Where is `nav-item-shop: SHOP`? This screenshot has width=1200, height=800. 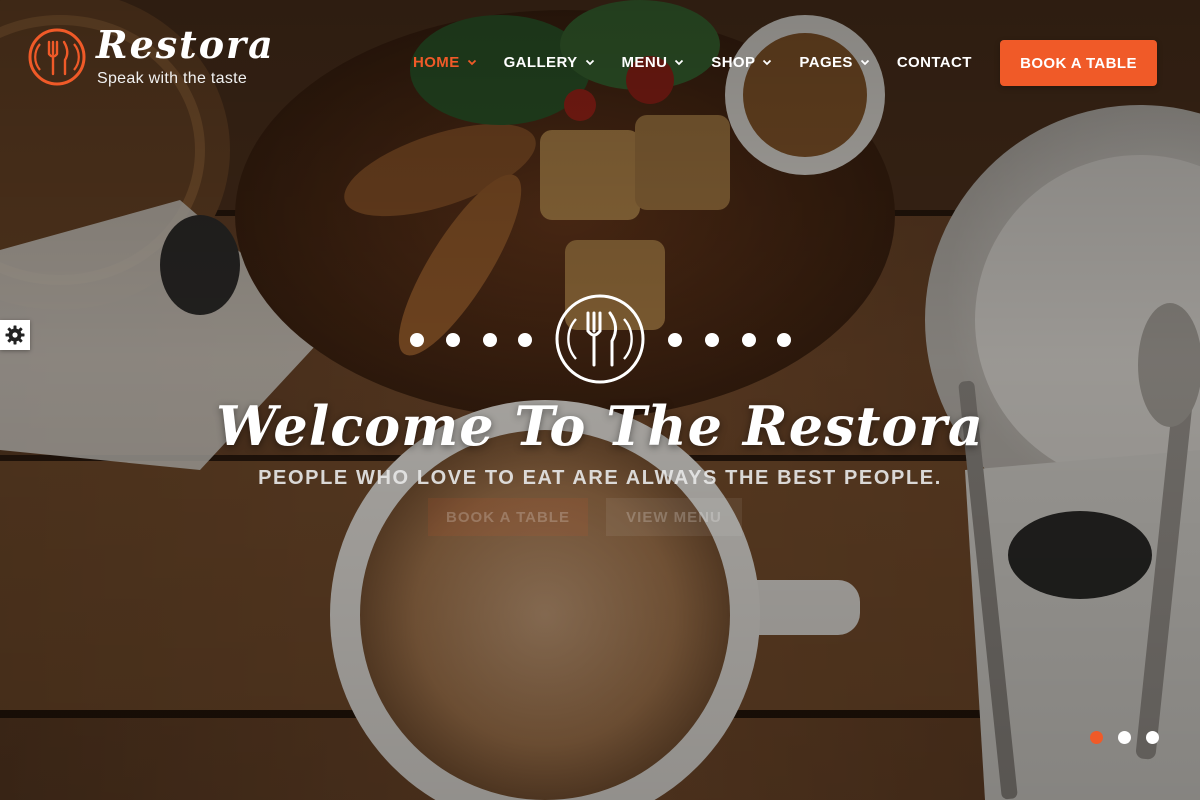
nav-item-shop: SHOP is located at coordinates (741, 62).